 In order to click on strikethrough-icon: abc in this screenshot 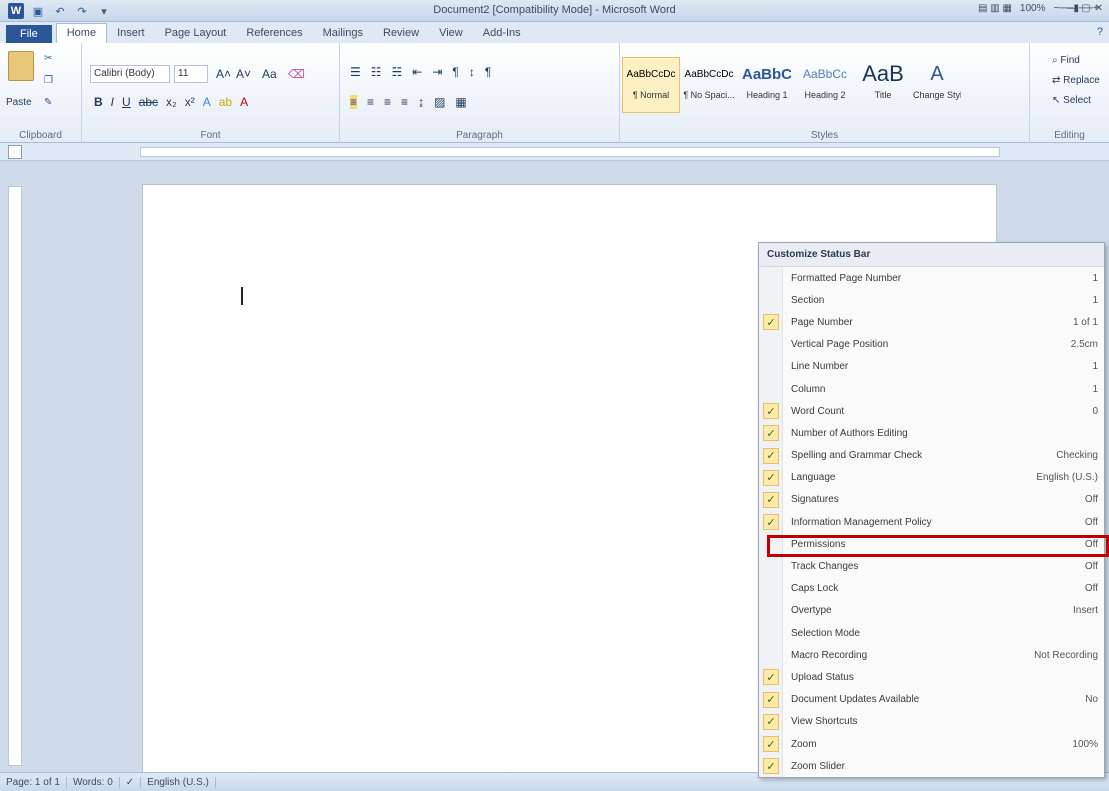, I will do `click(148, 102)`.